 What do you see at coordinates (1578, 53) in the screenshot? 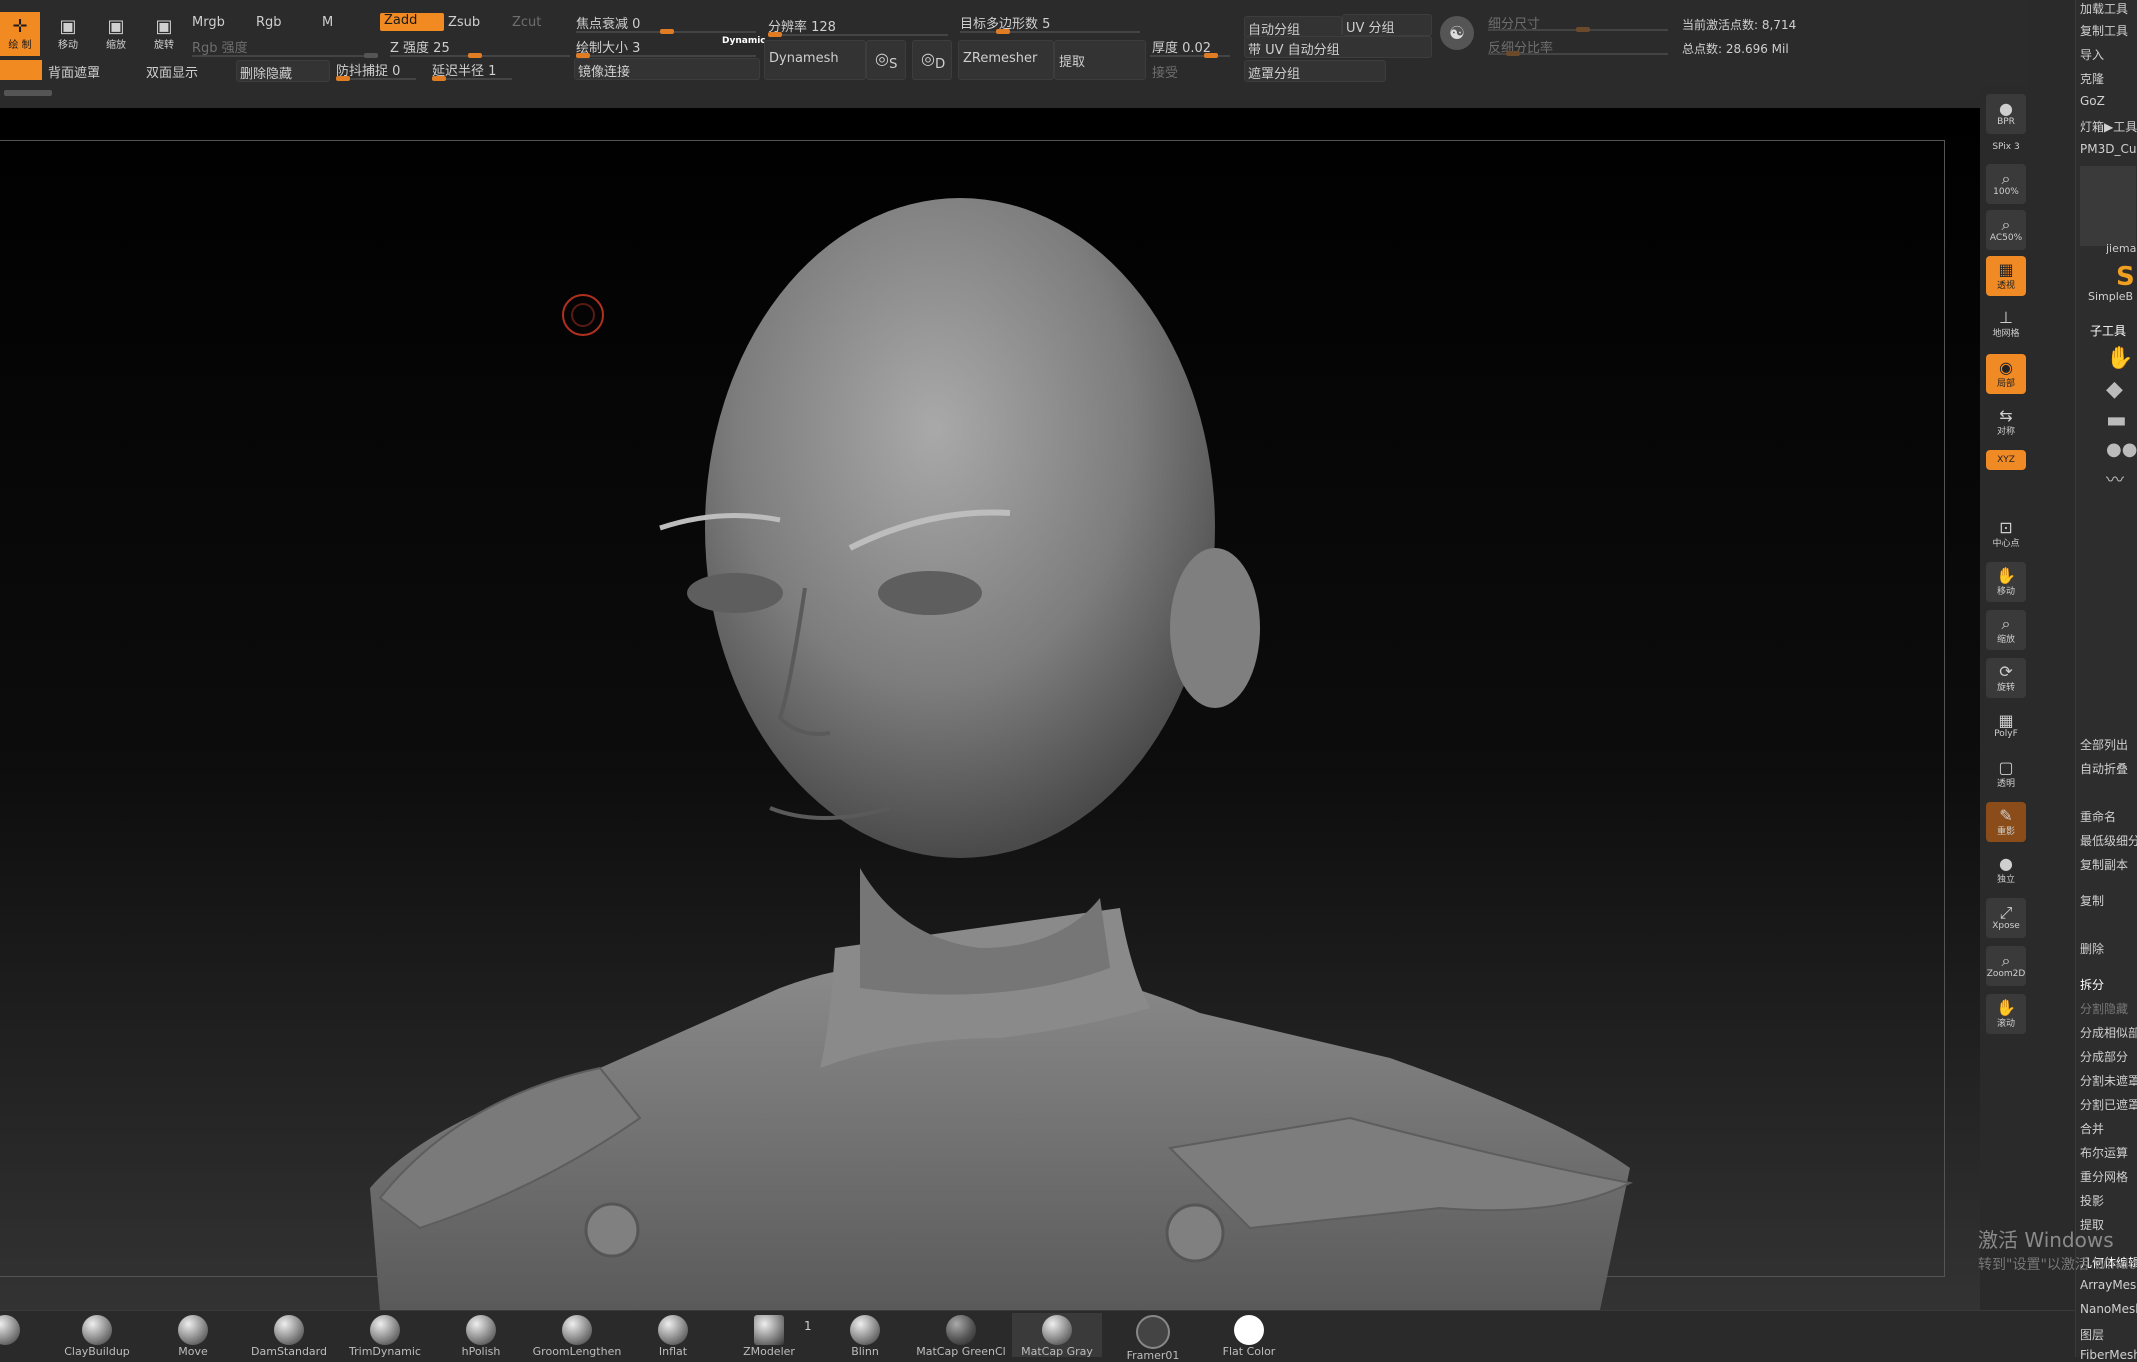
I see `subdiv-ratio-track` at bounding box center [1578, 53].